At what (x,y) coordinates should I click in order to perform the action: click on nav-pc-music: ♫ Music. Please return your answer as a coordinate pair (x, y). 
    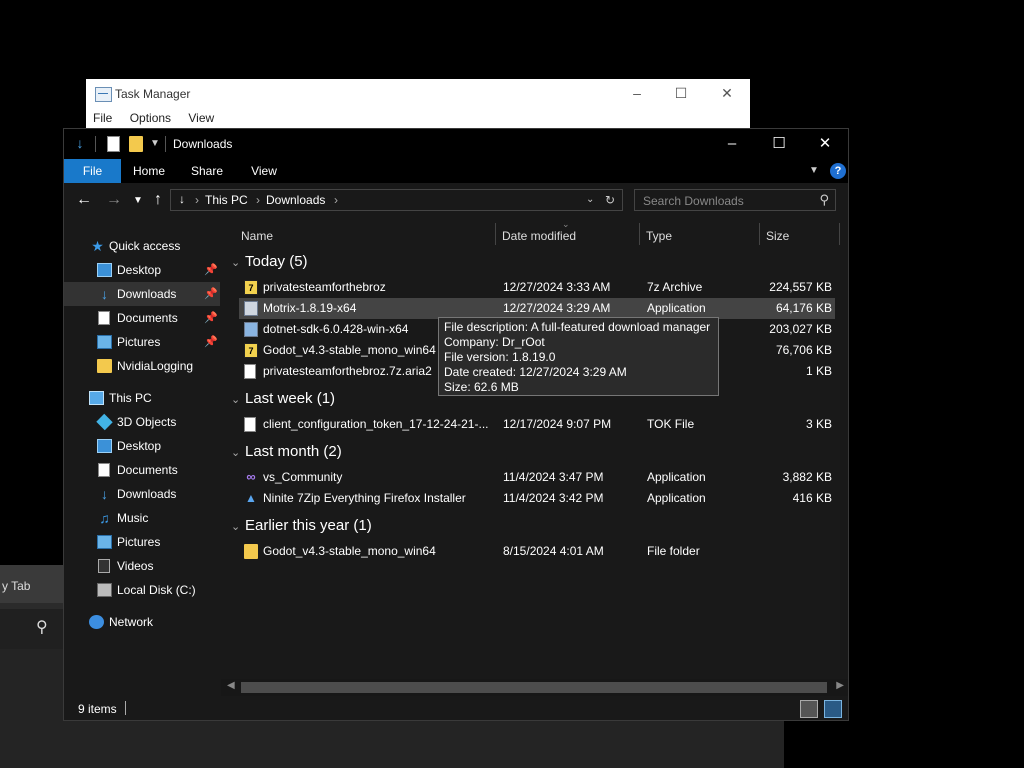
    Looking at the image, I should click on (142, 518).